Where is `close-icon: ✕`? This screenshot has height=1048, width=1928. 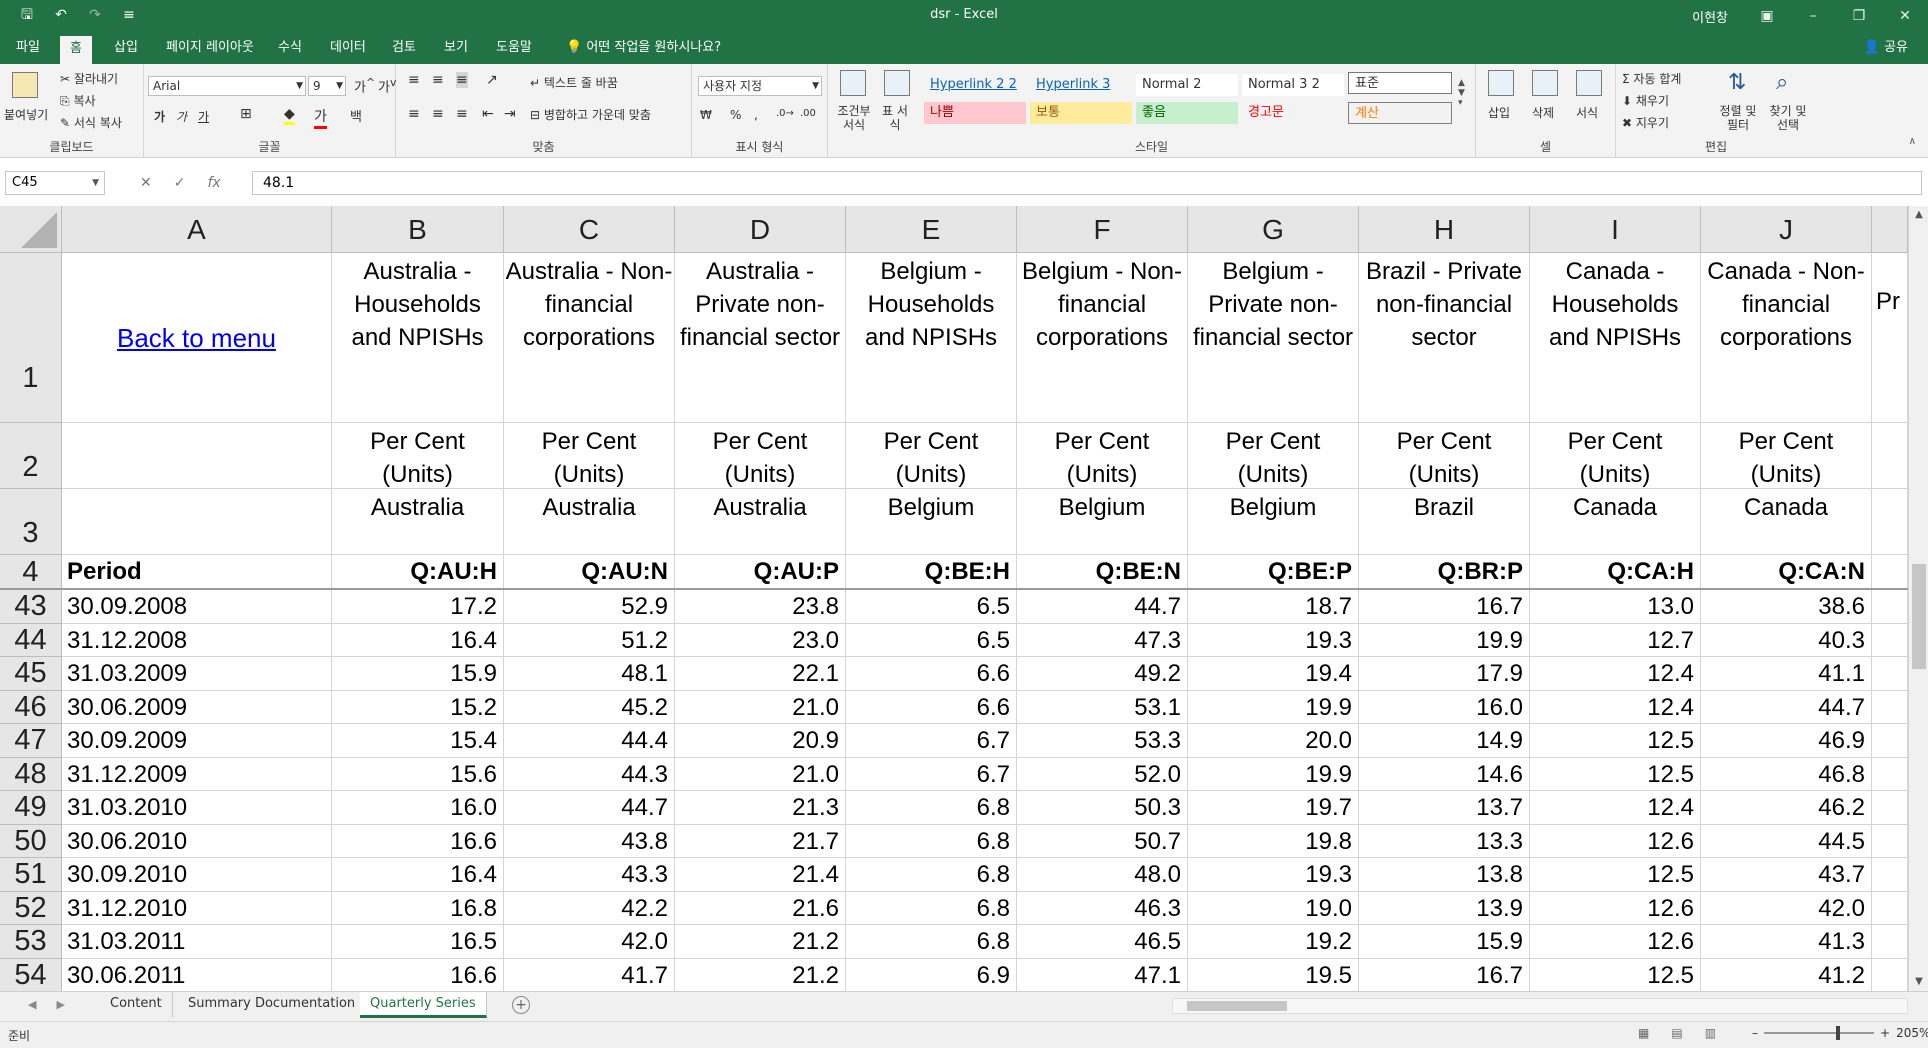
close-icon: ✕ is located at coordinates (1905, 16).